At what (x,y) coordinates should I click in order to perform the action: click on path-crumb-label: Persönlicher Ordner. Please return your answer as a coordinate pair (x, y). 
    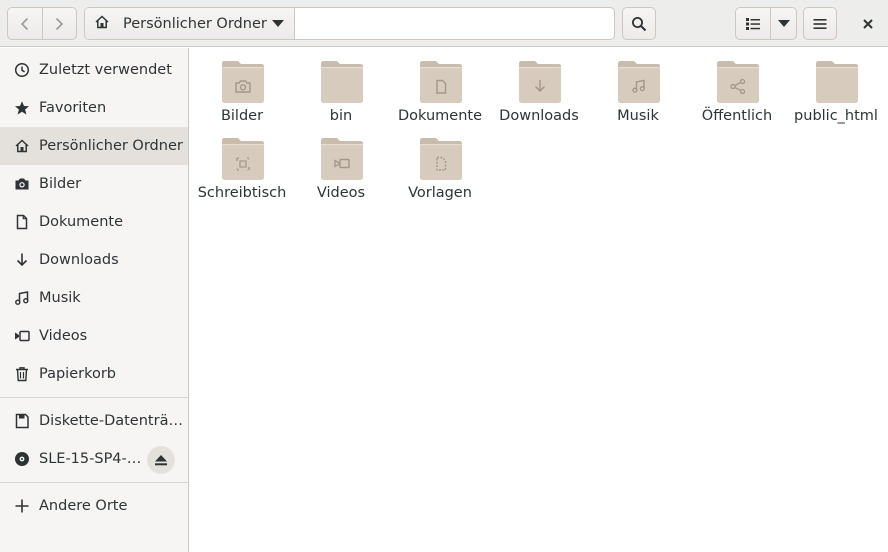
    Looking at the image, I should click on (195, 23).